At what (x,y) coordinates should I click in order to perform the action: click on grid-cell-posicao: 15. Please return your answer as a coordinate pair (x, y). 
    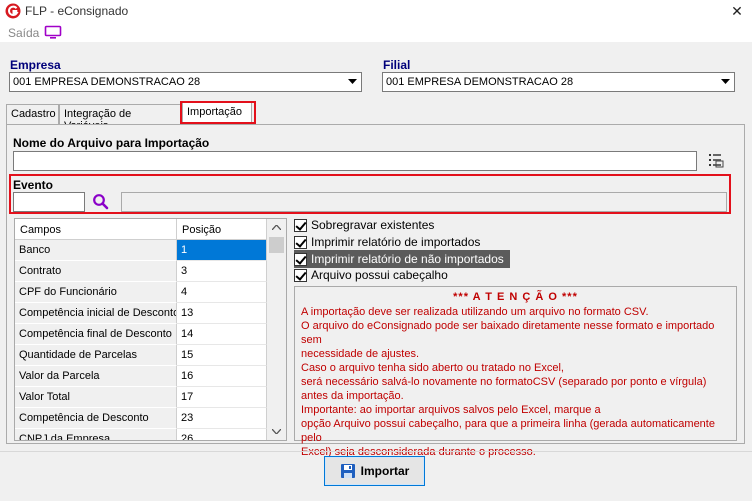
    Looking at the image, I should click on (222, 355).